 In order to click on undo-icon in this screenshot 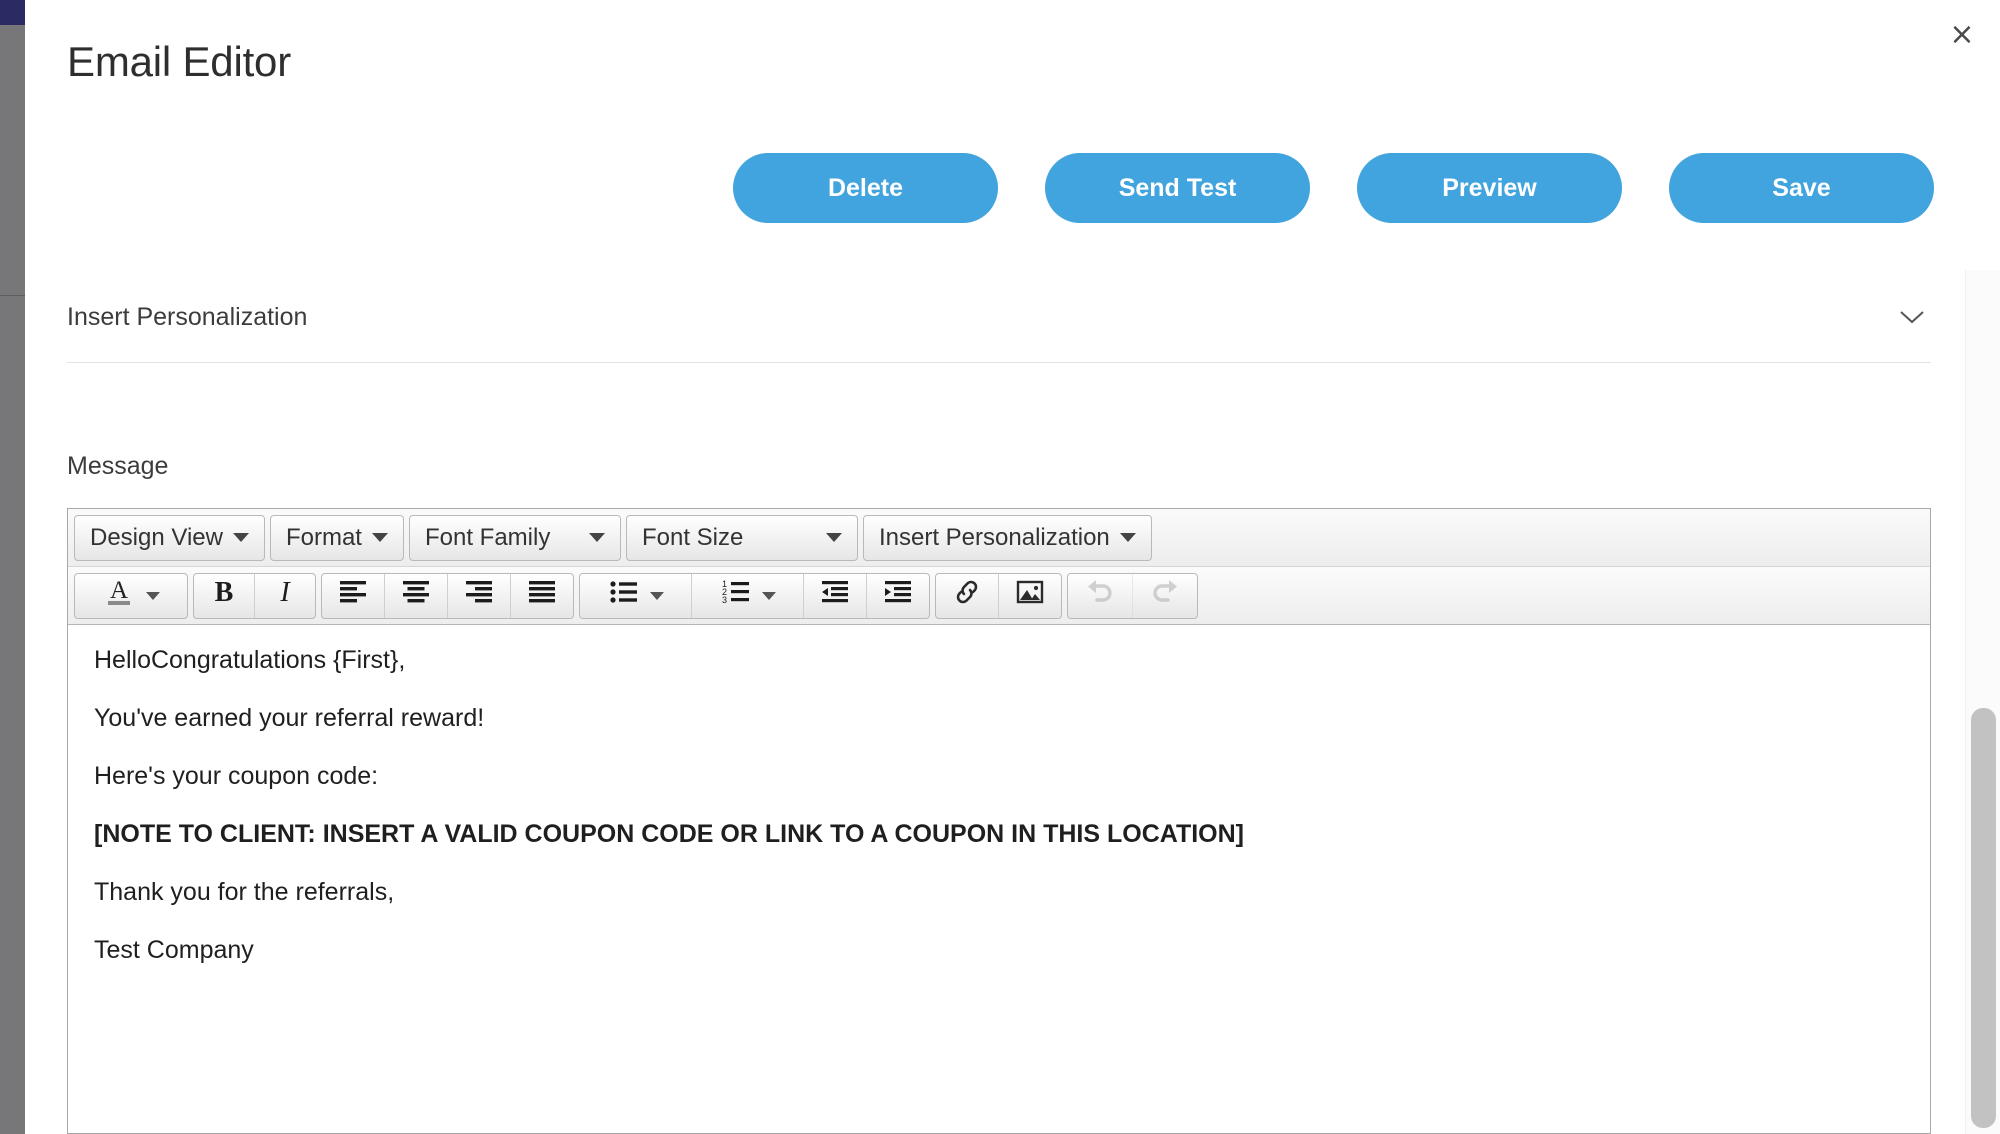, I will do `click(1100, 595)`.